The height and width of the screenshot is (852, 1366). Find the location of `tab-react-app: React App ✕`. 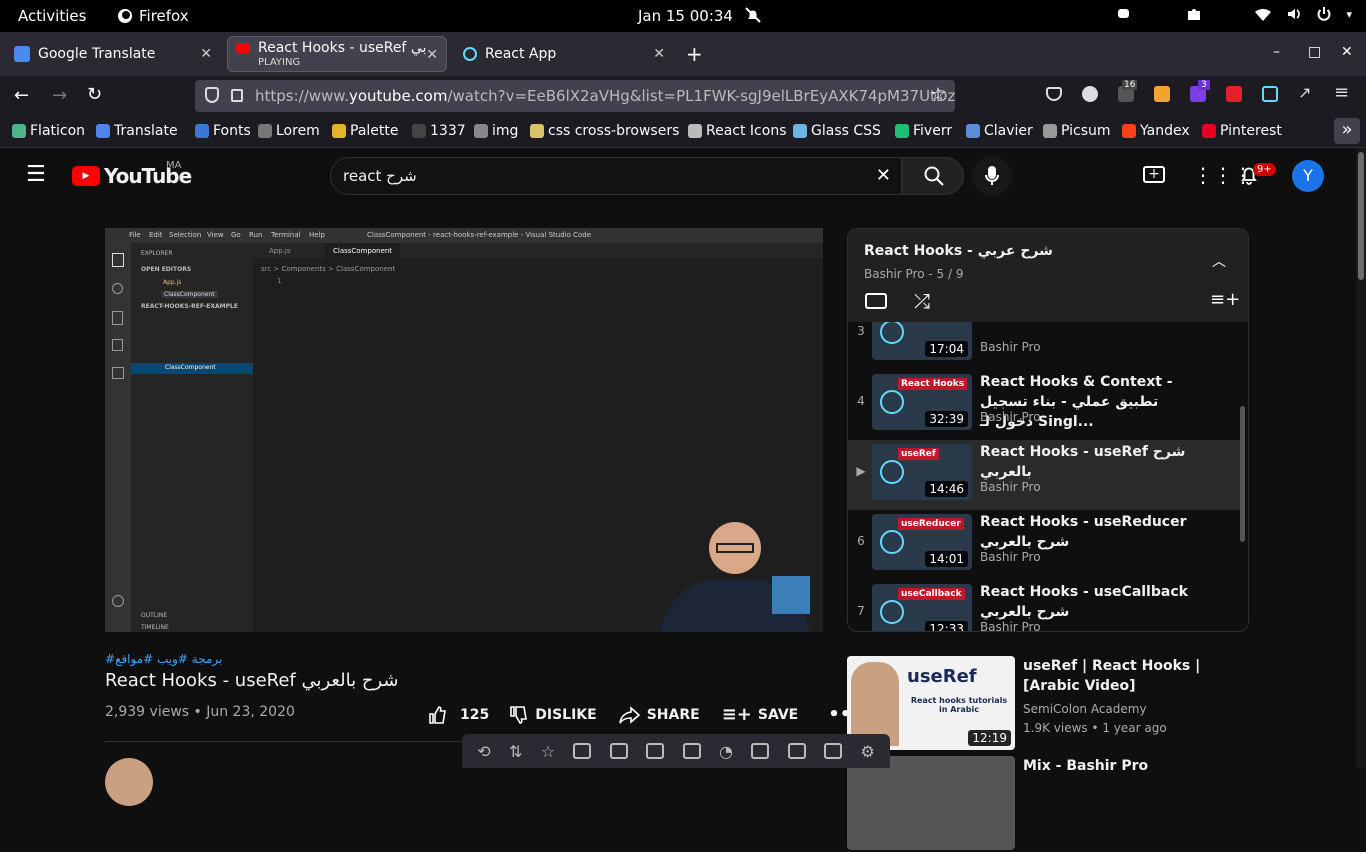

tab-react-app: React App ✕ is located at coordinates (564, 54).